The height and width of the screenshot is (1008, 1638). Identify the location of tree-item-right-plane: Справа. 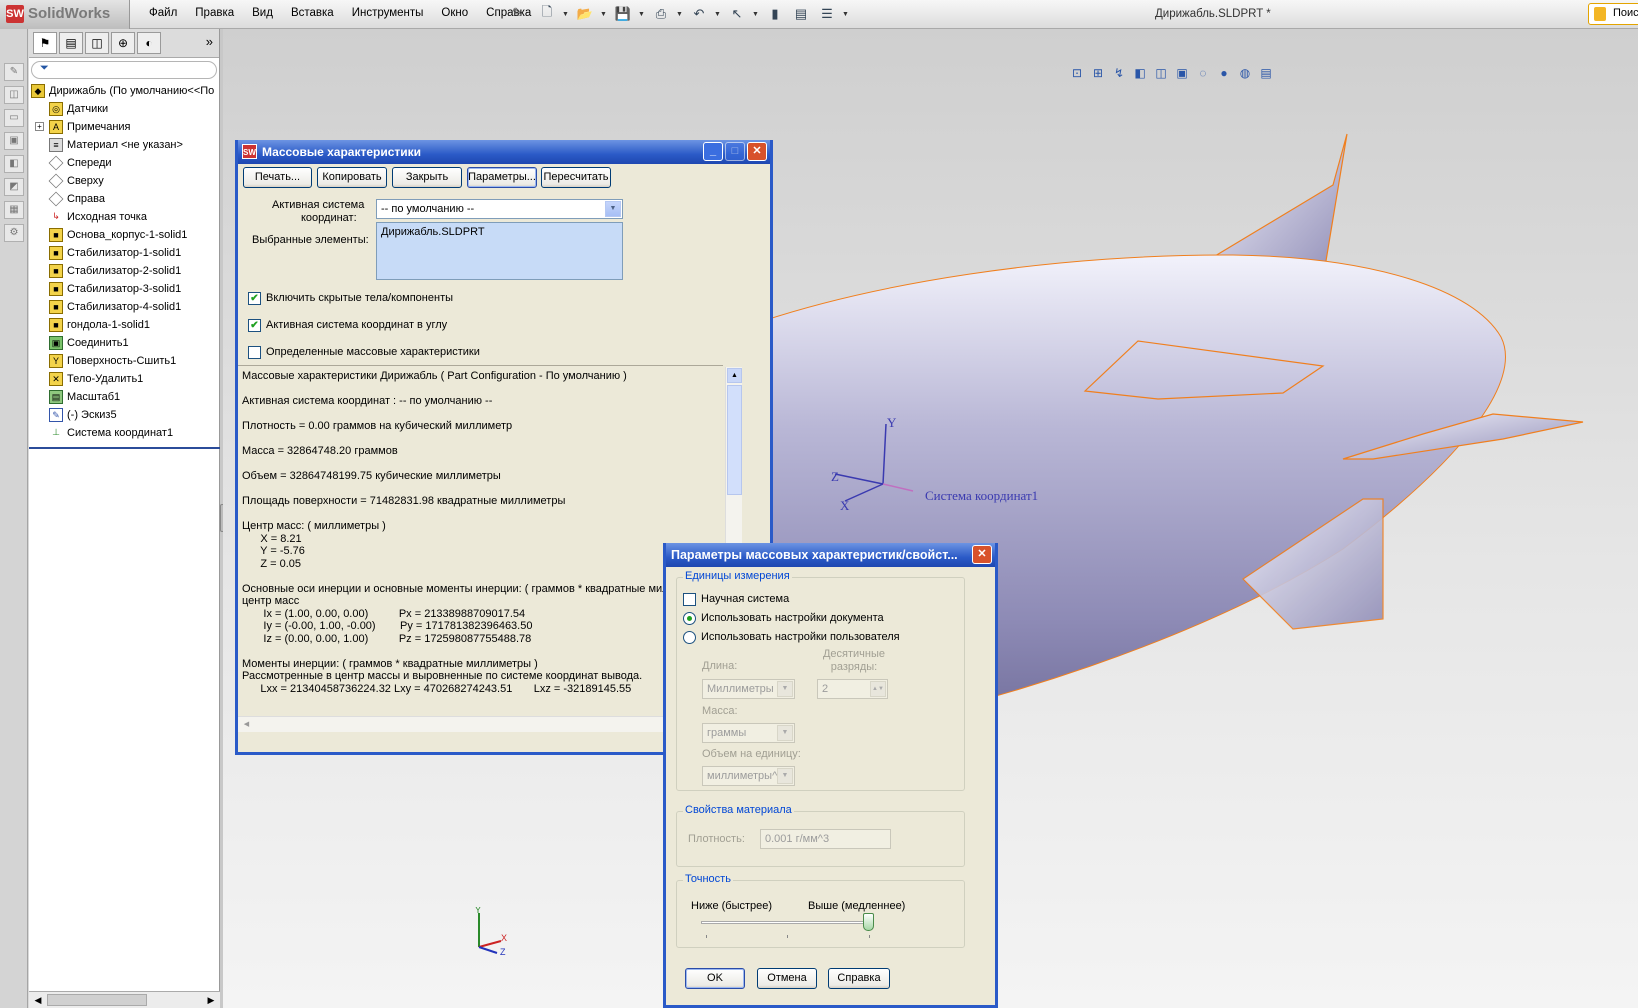
(124, 199).